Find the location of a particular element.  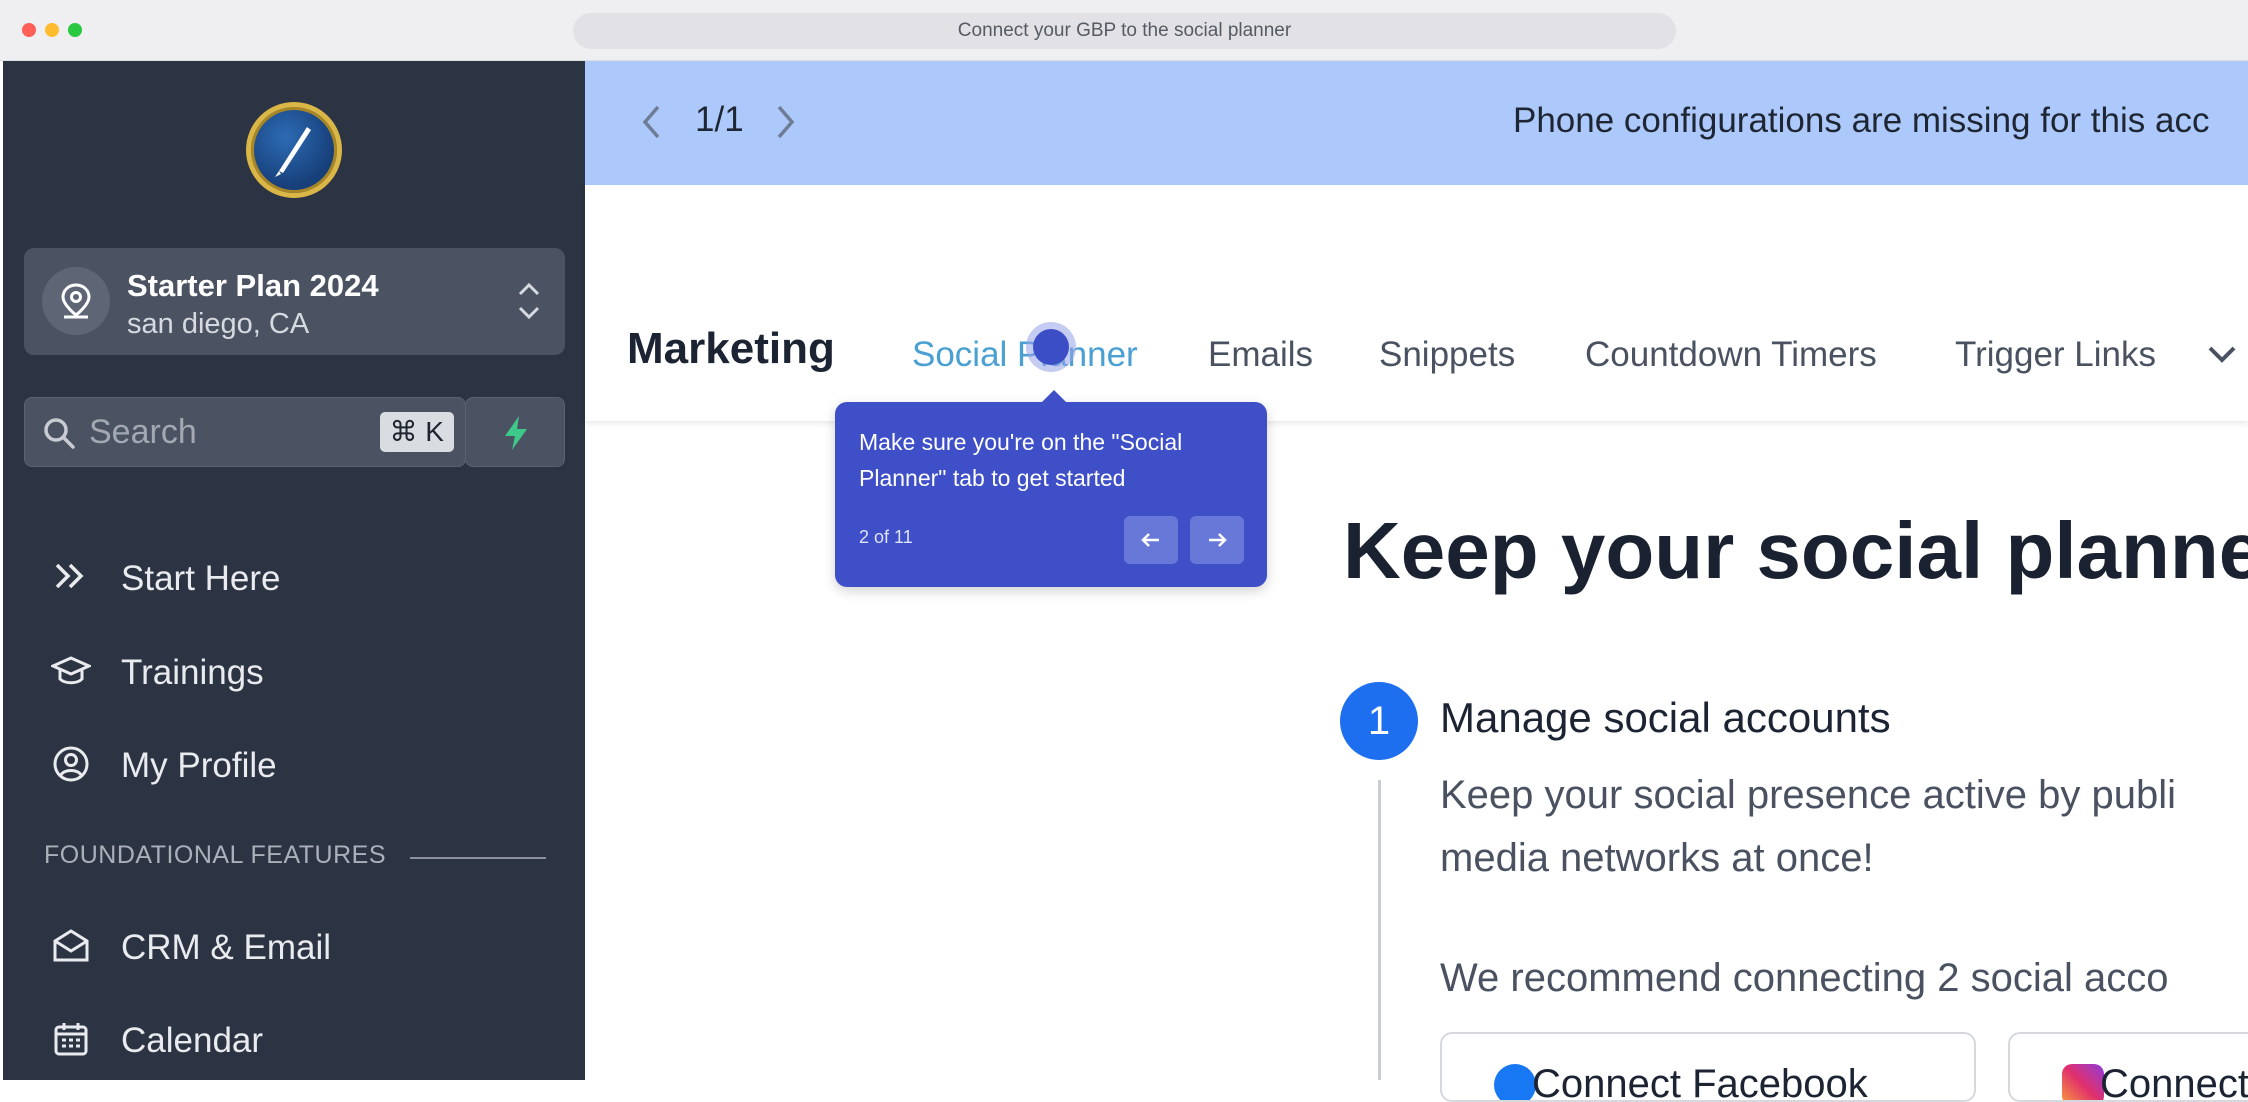

lightning-bolt-icon is located at coordinates (516, 433).